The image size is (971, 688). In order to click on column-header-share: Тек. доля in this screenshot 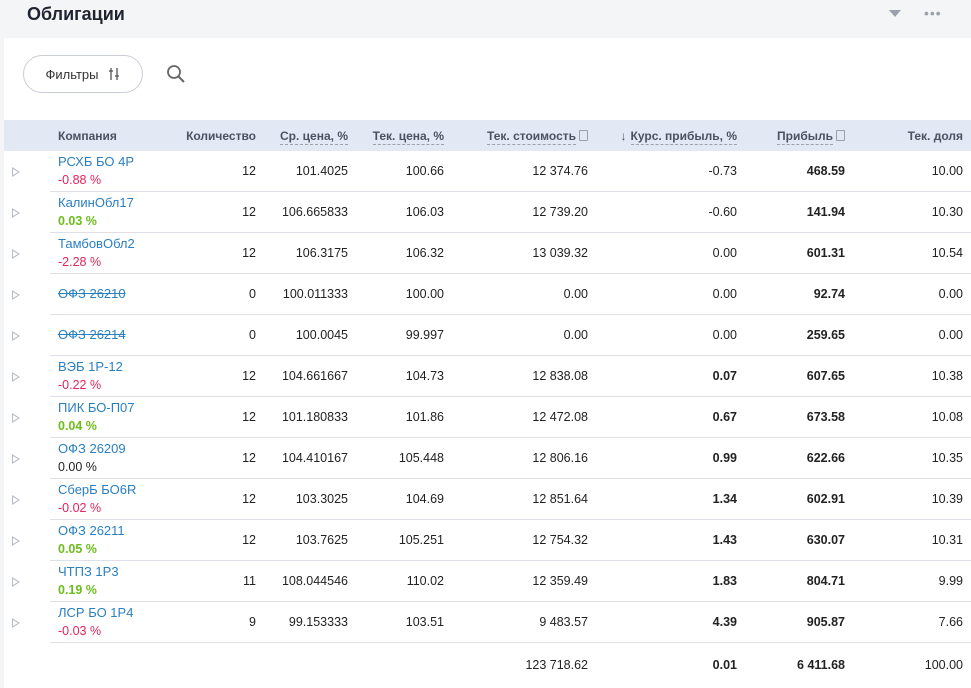, I will do `click(912, 135)`.